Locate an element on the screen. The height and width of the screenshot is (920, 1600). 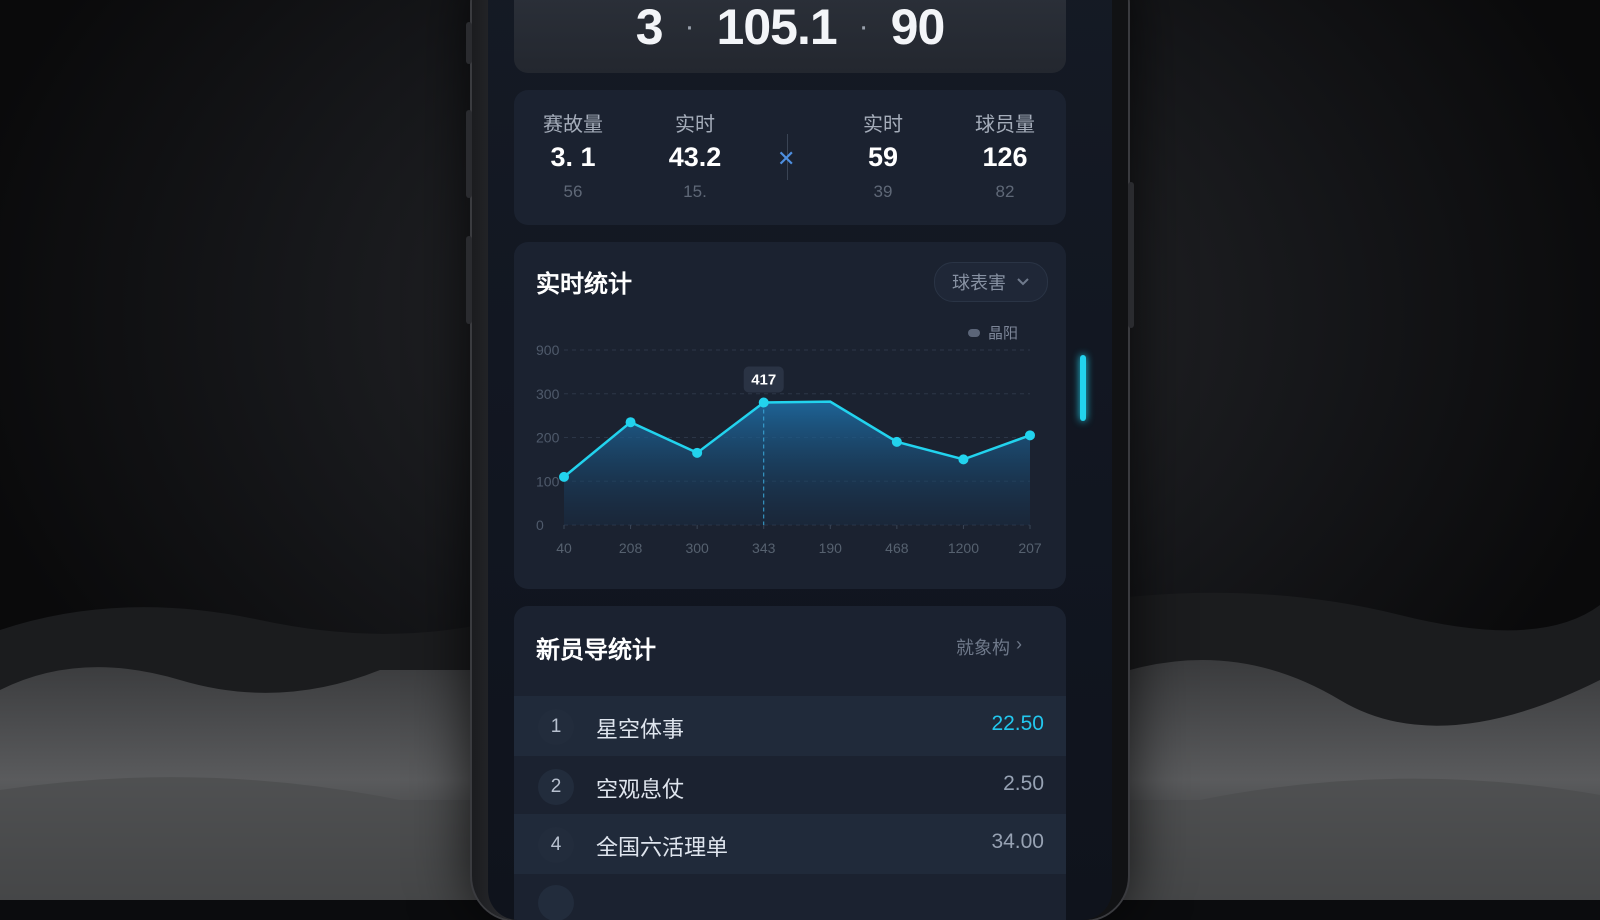
power-button is located at coordinates (1131, 255).